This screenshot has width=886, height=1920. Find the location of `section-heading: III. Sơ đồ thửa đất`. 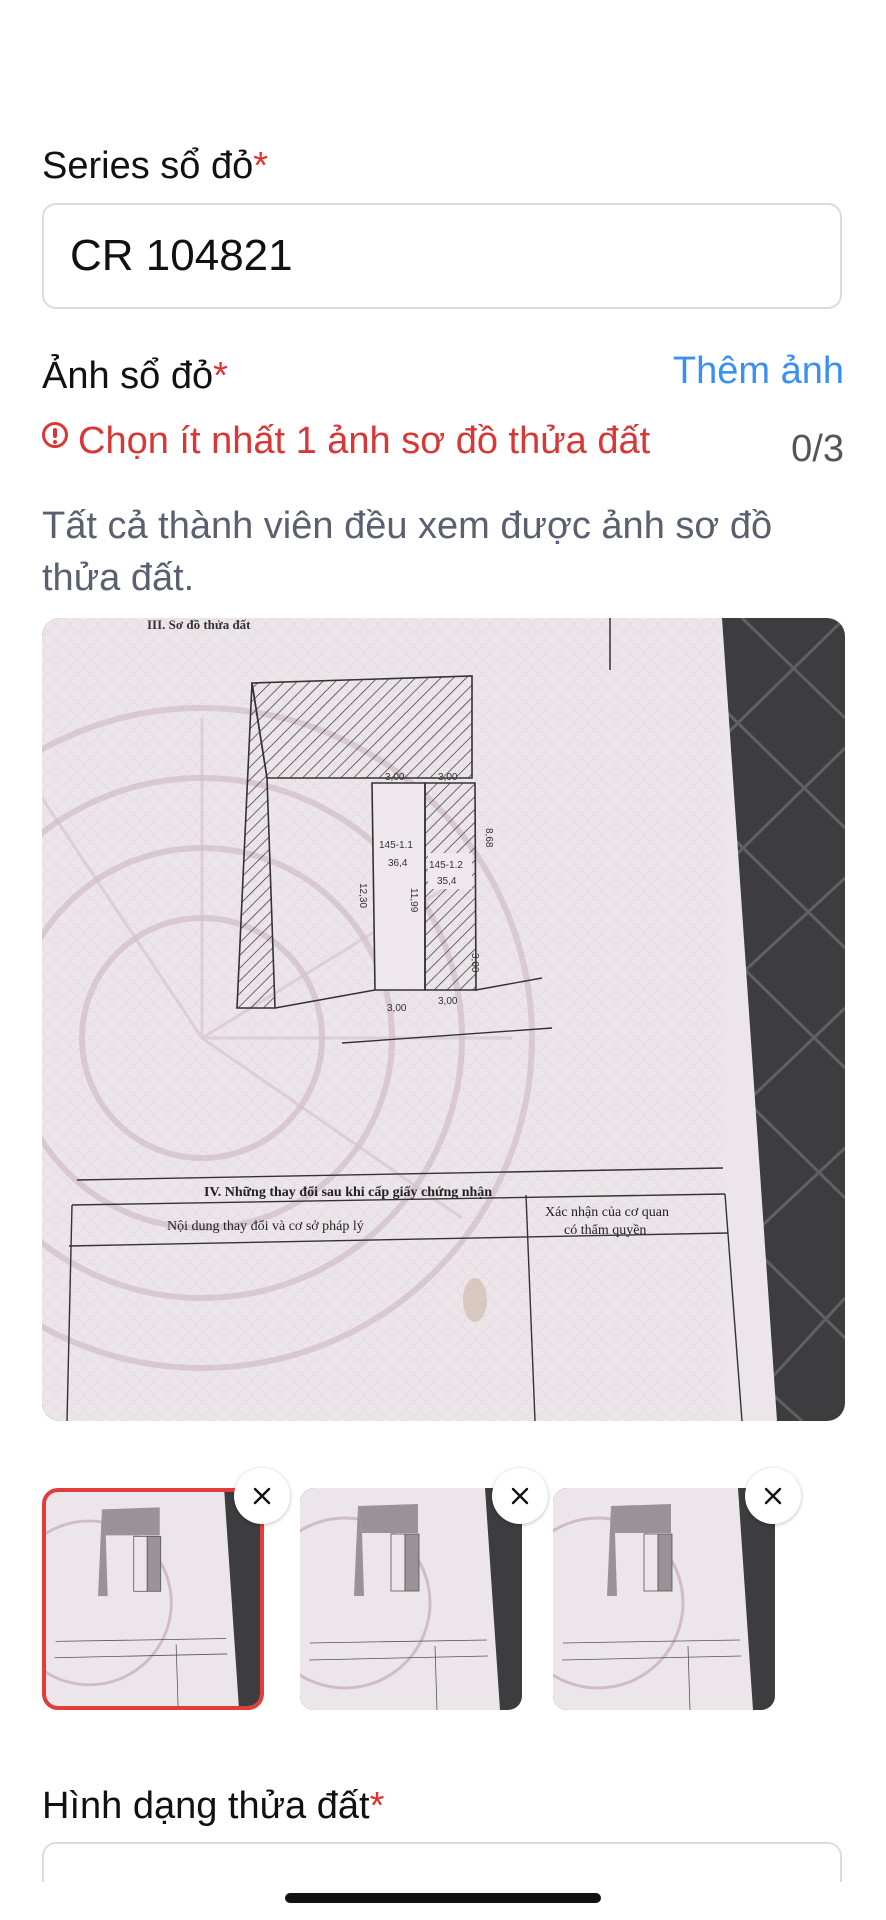

section-heading: III. Sơ đồ thửa đất is located at coordinates (199, 625).